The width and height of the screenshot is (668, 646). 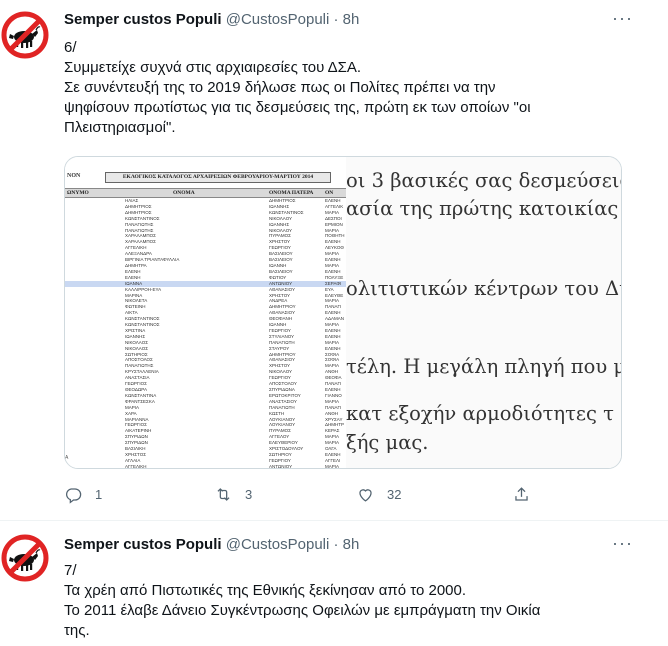 What do you see at coordinates (394, 494) in the screenshot?
I see `like-count: 32` at bounding box center [394, 494].